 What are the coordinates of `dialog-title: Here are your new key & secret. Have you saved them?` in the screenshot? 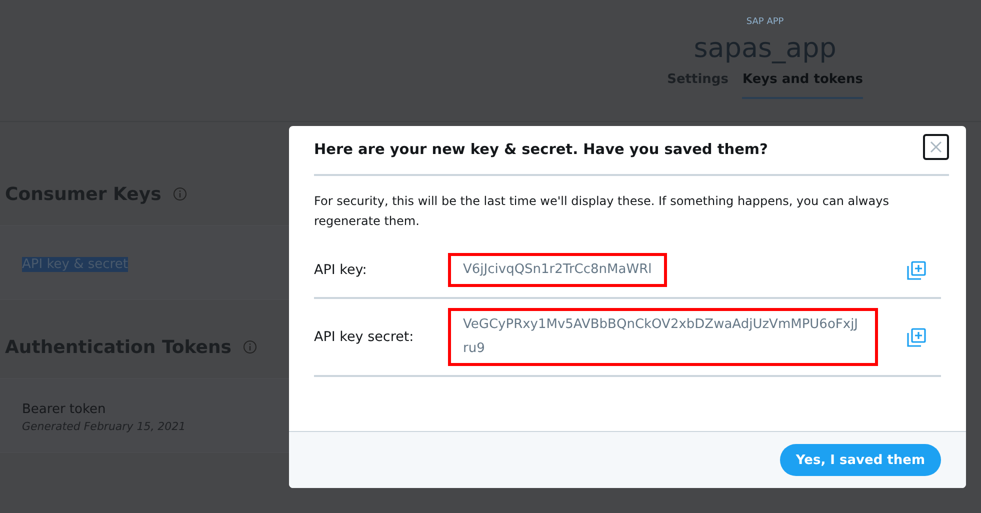 It's located at (541, 150).